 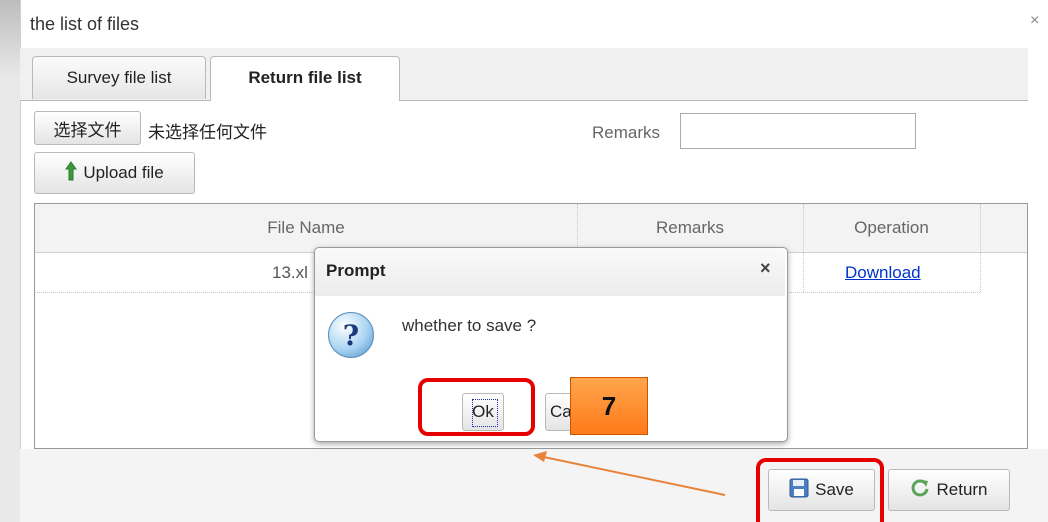 What do you see at coordinates (980, 248) in the screenshot?
I see `column-separator` at bounding box center [980, 248].